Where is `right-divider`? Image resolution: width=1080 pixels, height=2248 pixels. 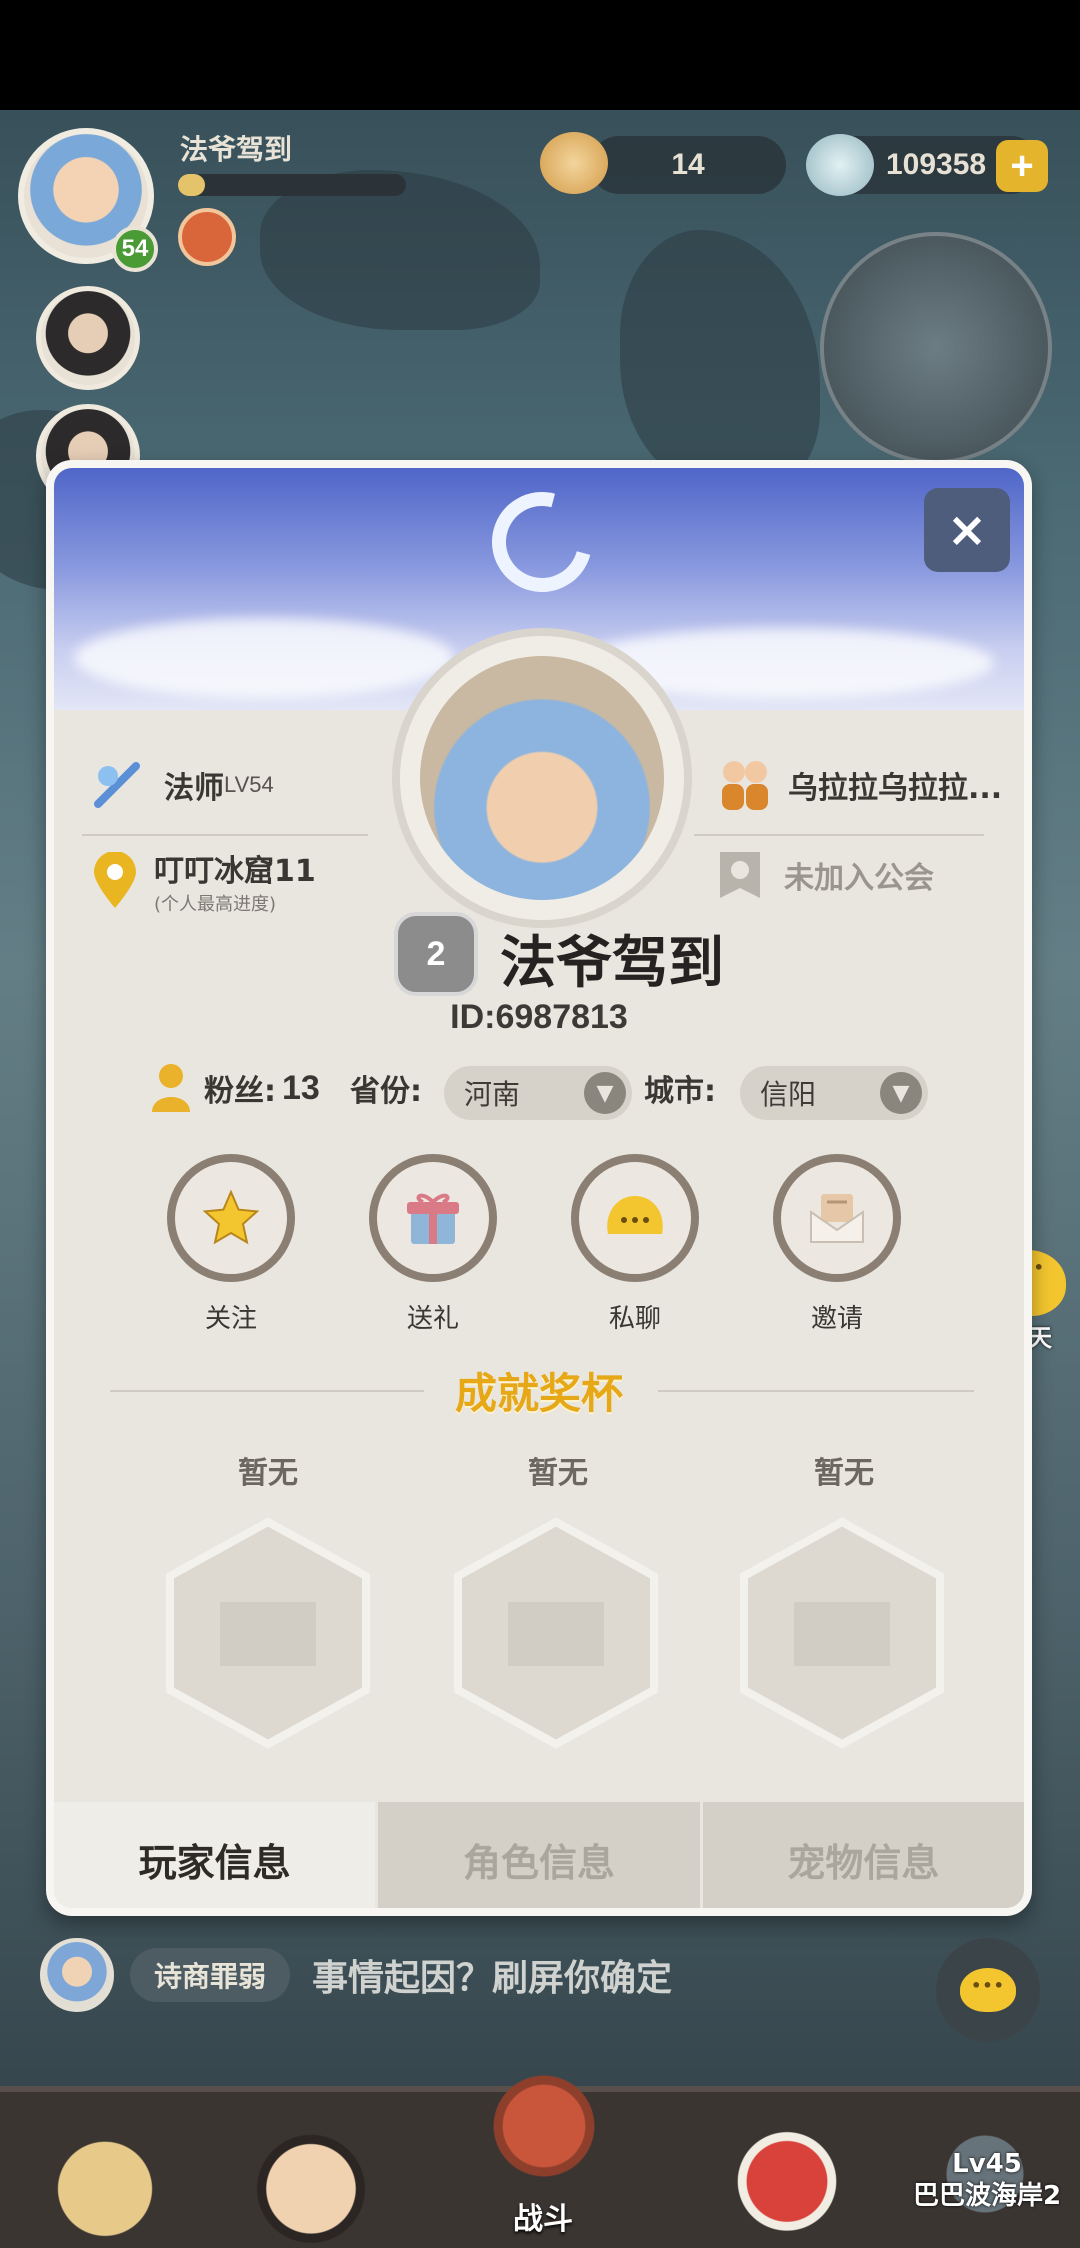
right-divider is located at coordinates (839, 835).